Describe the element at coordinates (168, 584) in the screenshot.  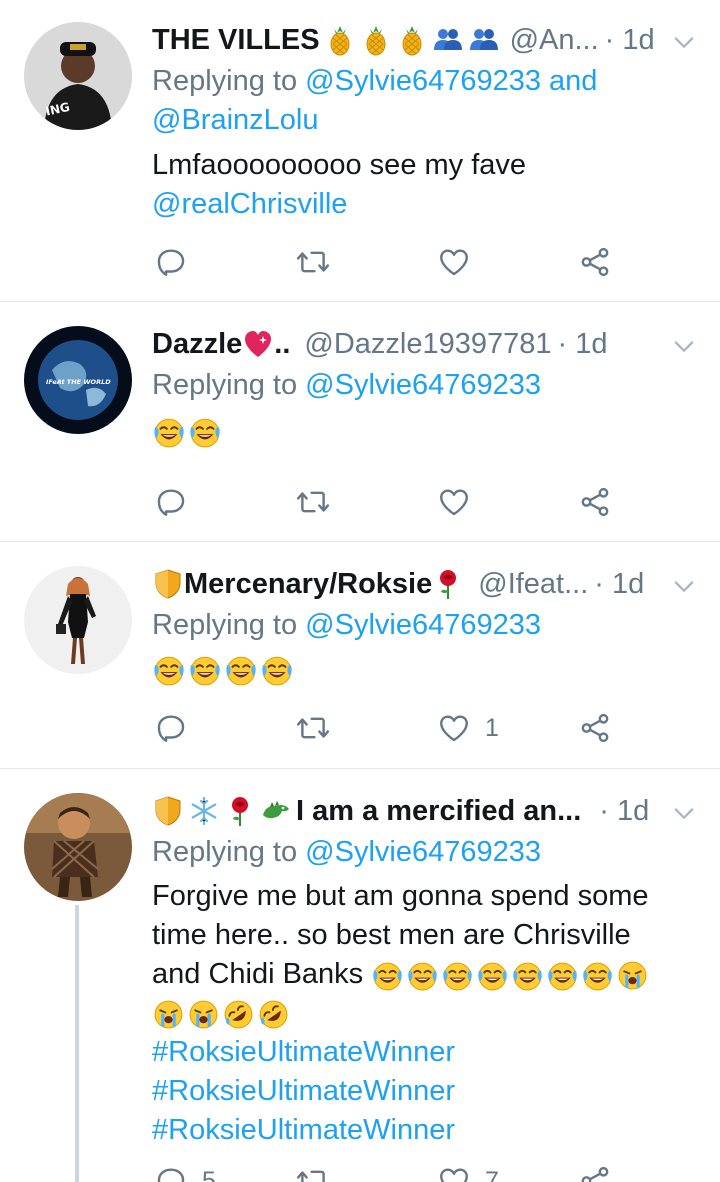
I see `shield-icon` at that location.